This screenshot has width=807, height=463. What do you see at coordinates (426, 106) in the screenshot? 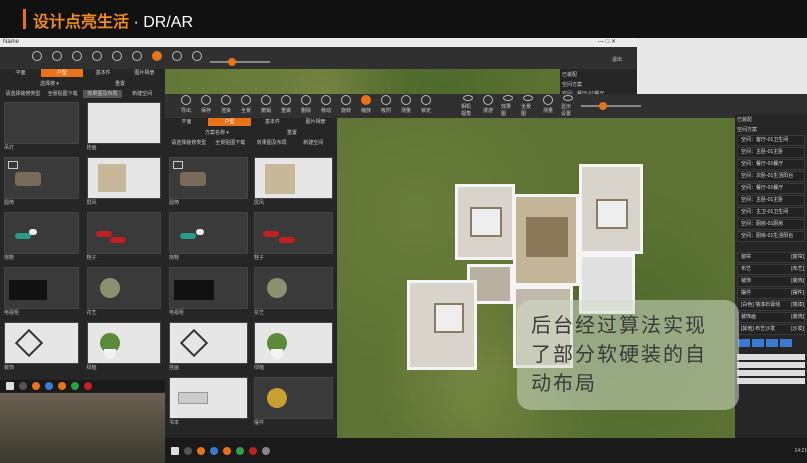
I see `lock-button: 锁定` at bounding box center [426, 106].